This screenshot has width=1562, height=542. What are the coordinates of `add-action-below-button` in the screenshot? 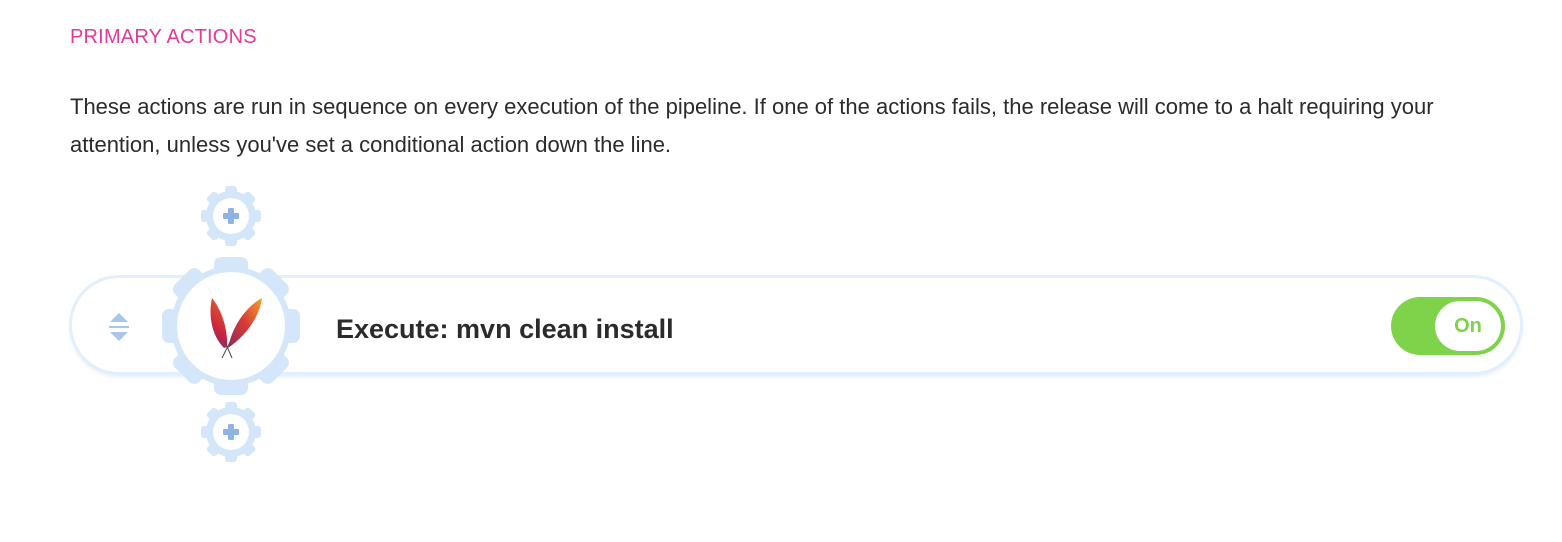 It's located at (231, 432).